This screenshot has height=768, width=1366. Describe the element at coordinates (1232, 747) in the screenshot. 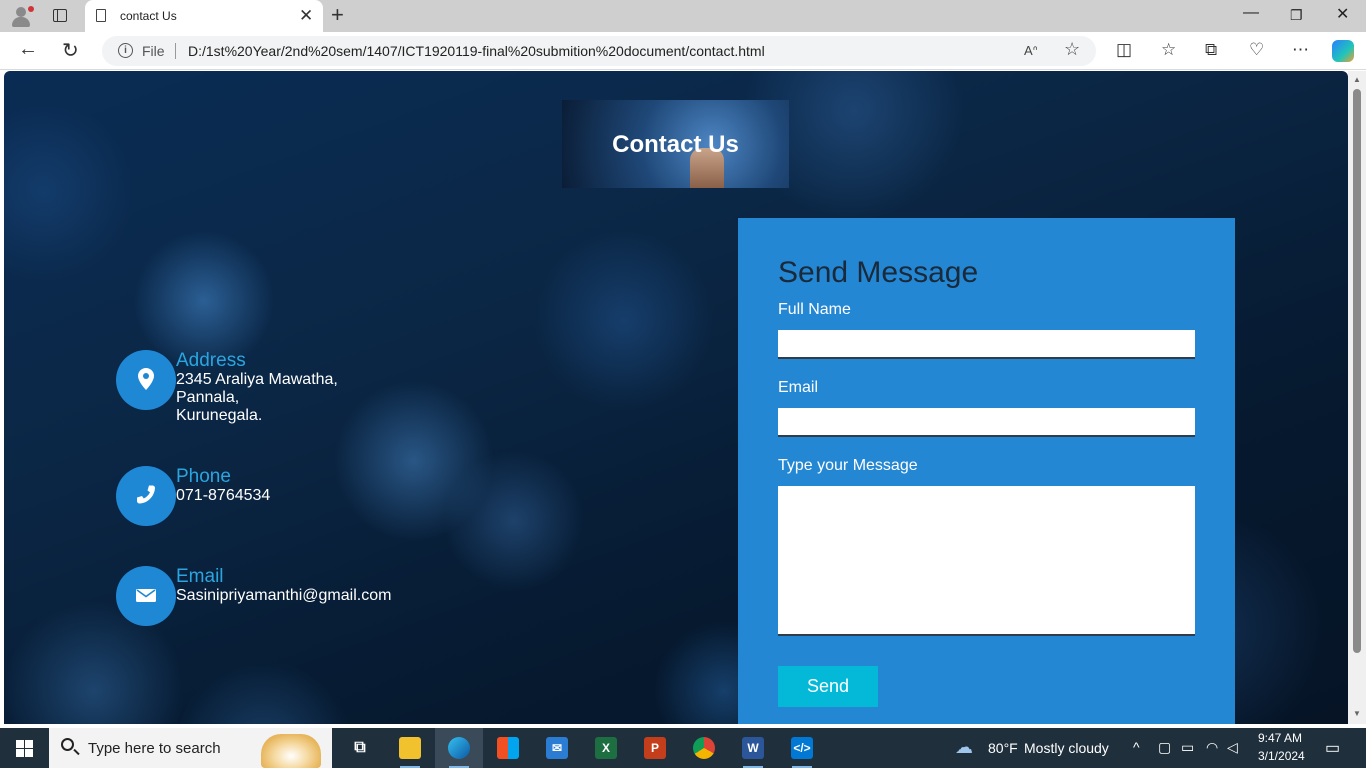

I see `volume-icon: ◁` at that location.